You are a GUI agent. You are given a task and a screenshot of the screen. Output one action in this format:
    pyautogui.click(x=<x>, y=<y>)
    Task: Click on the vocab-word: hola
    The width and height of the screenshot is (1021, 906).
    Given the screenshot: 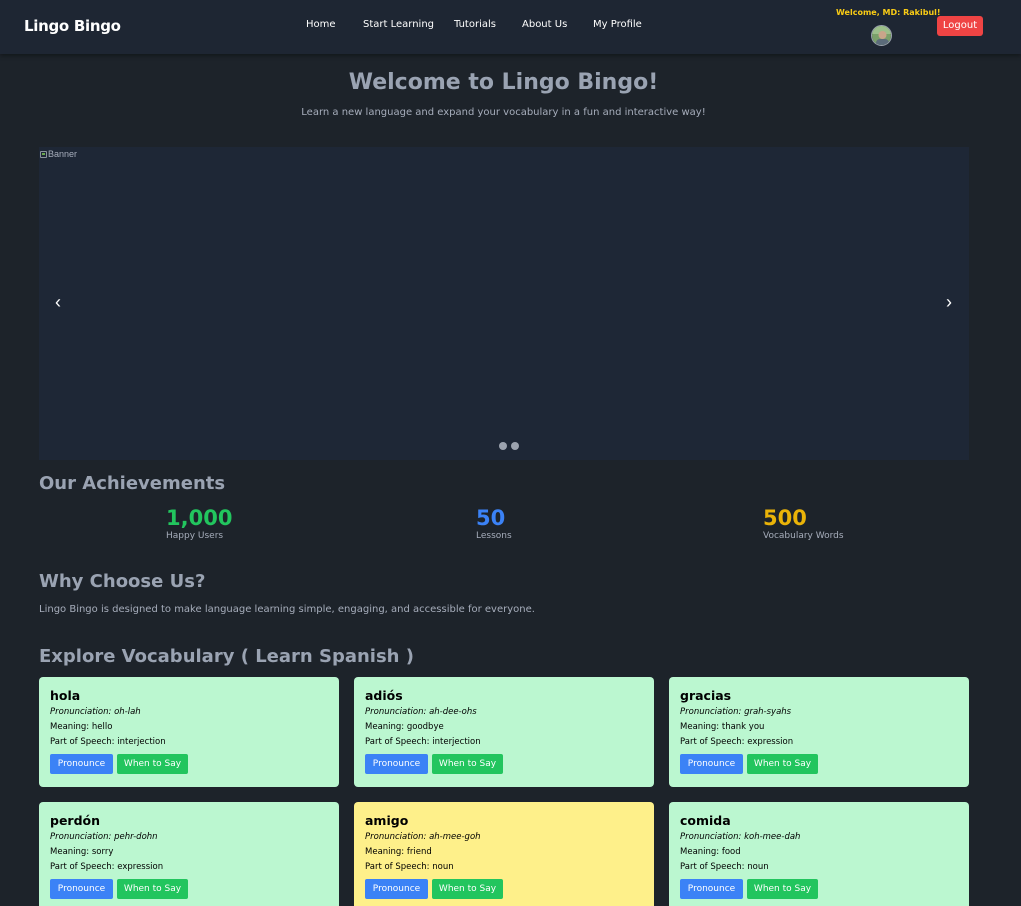 What is the action you would take?
    pyautogui.click(x=65, y=695)
    